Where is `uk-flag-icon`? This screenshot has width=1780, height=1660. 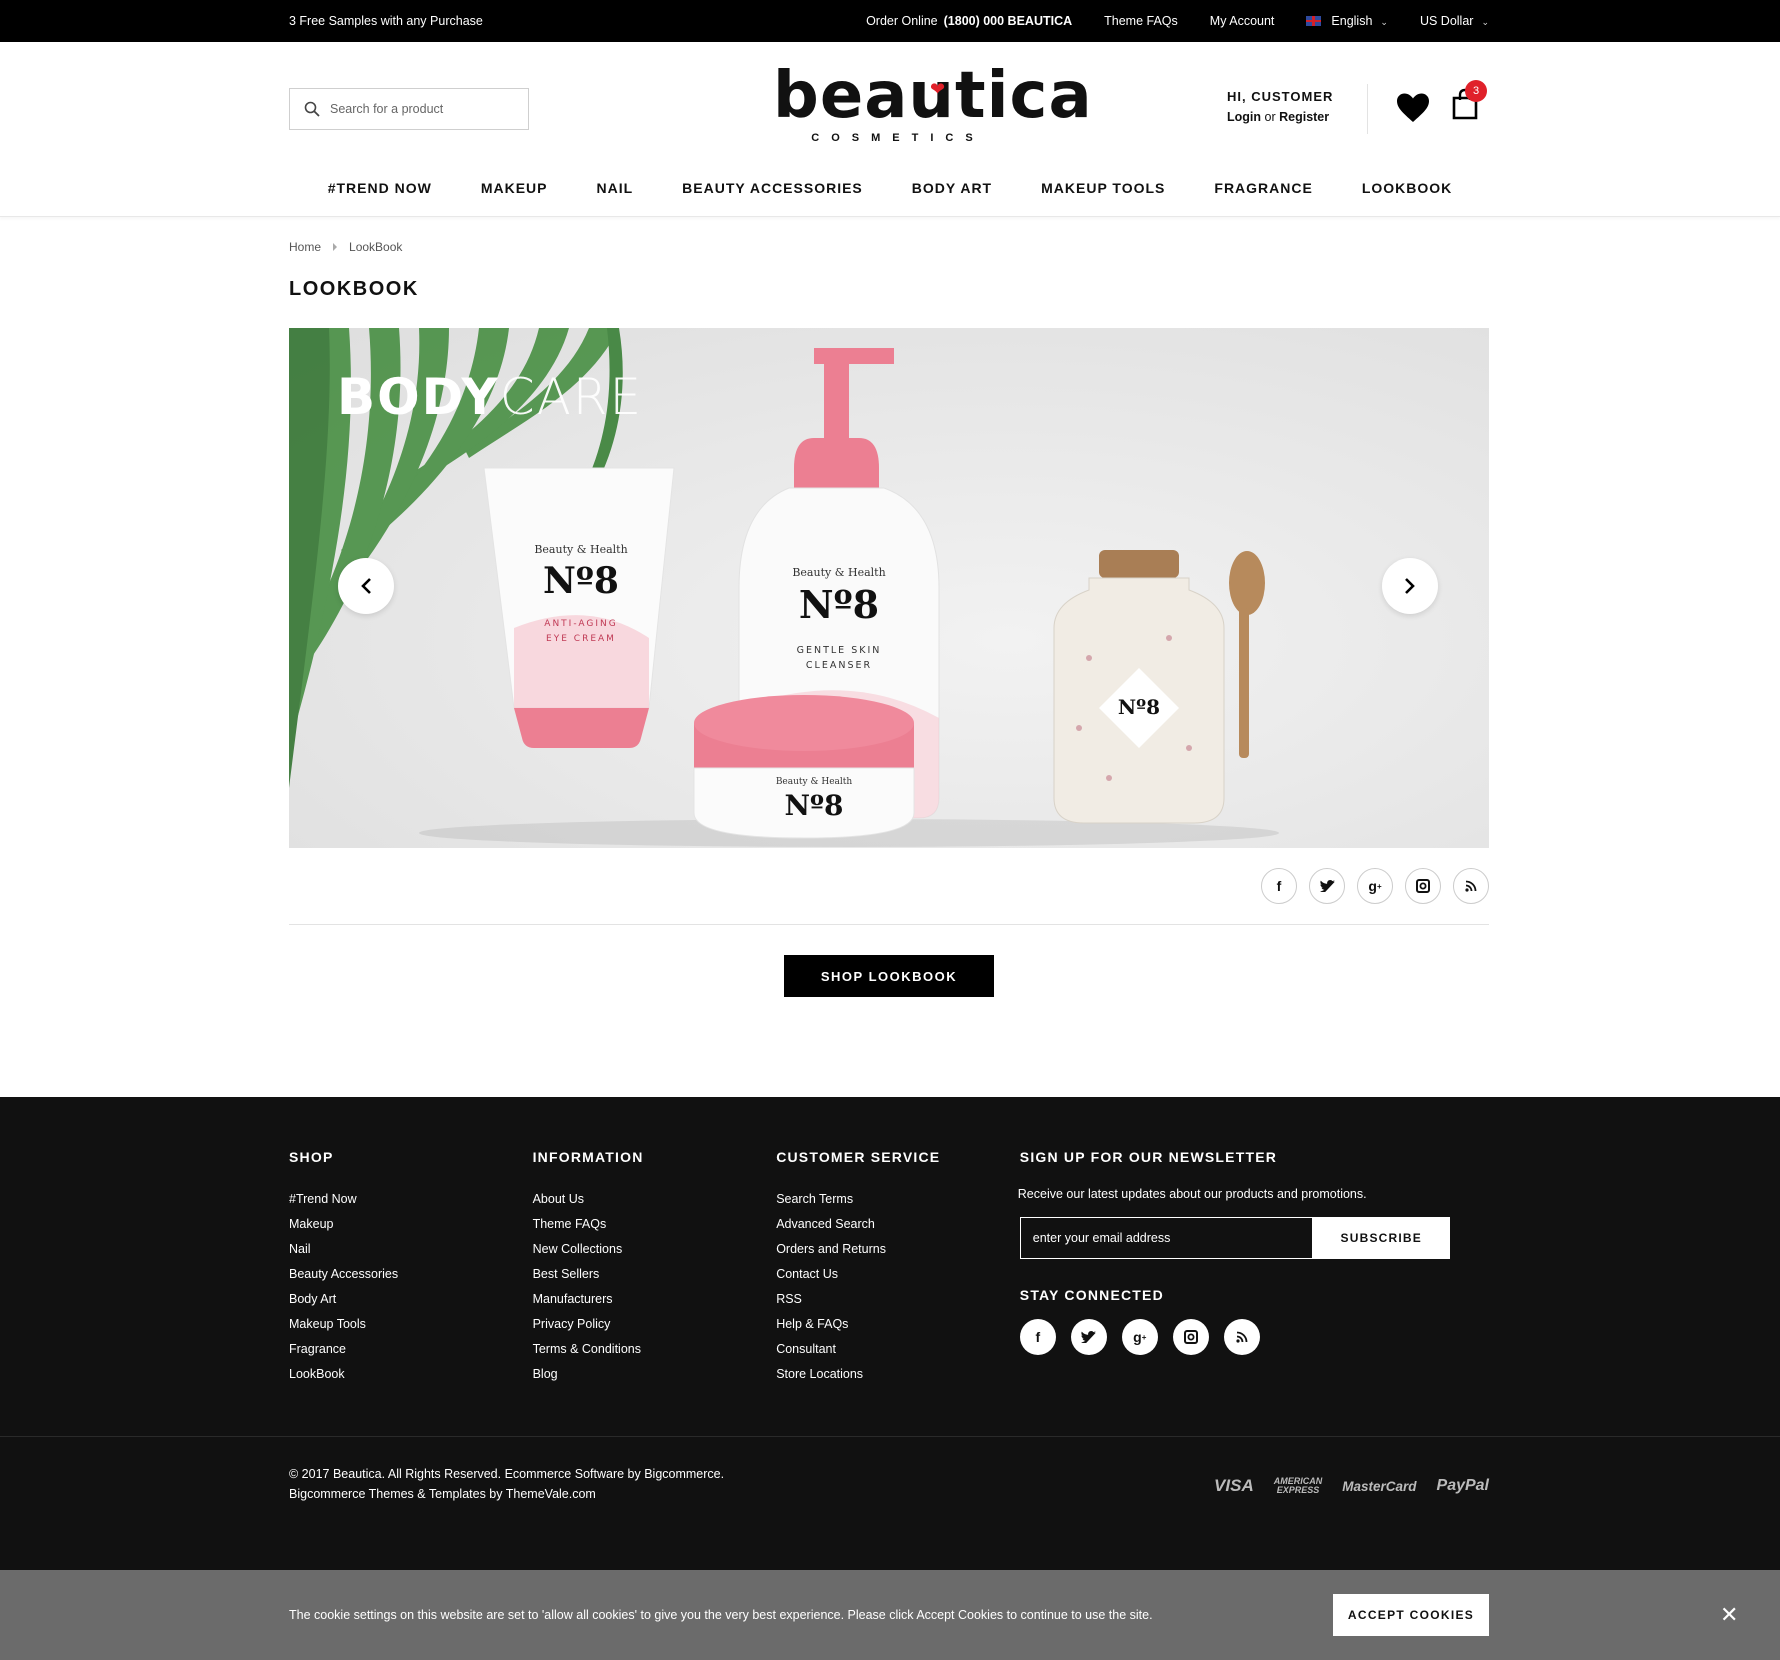 uk-flag-icon is located at coordinates (1314, 21).